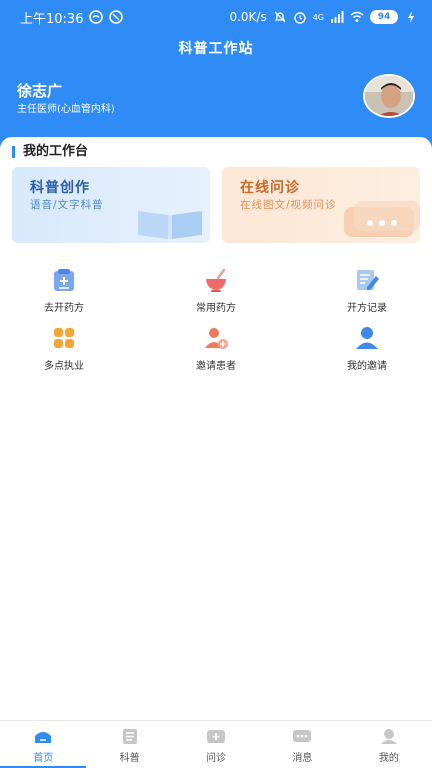  I want to click on tab-label: 首页, so click(43, 758).